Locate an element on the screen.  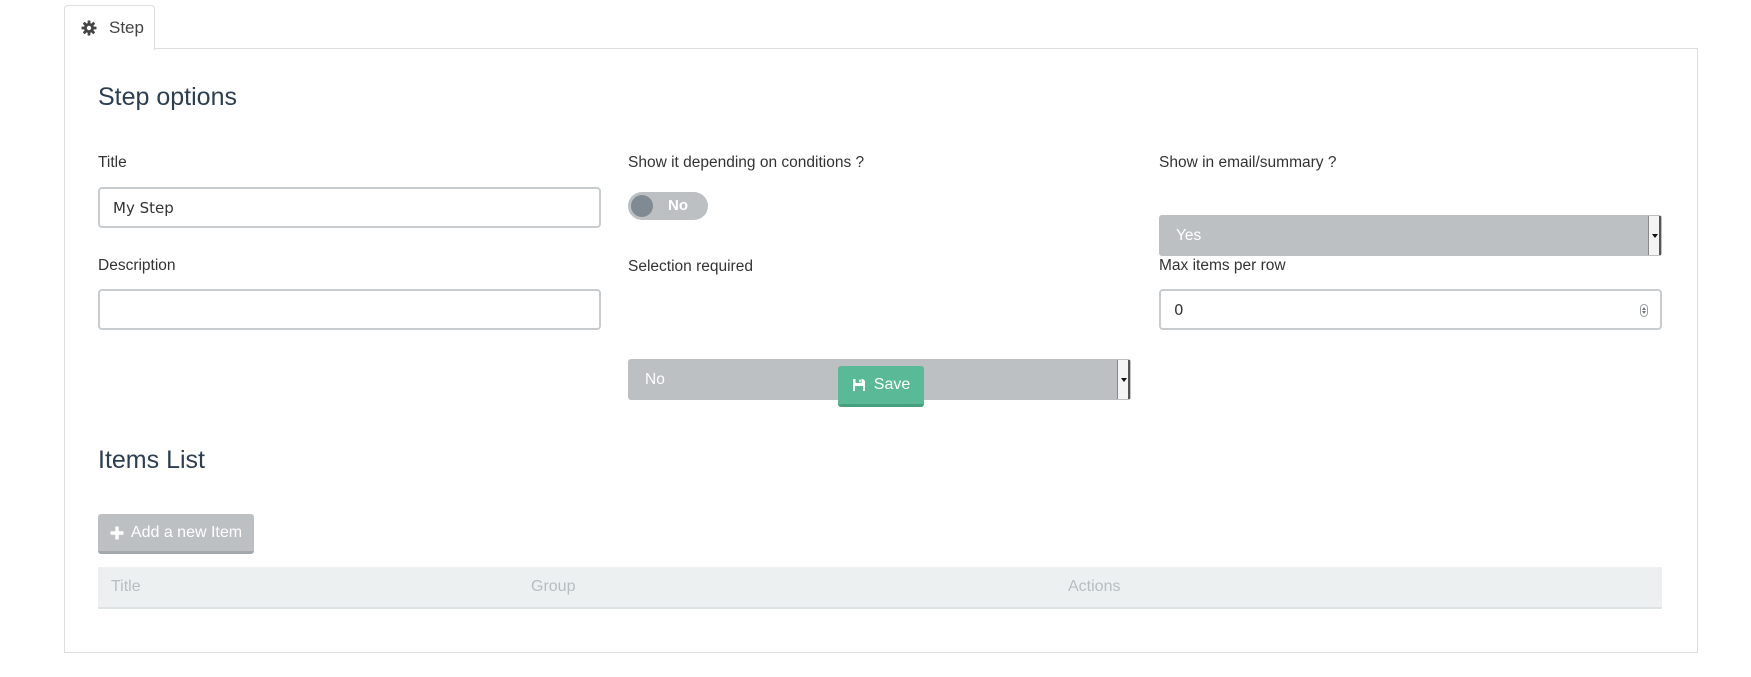
add-item-button: Add a new Item is located at coordinates (176, 534).